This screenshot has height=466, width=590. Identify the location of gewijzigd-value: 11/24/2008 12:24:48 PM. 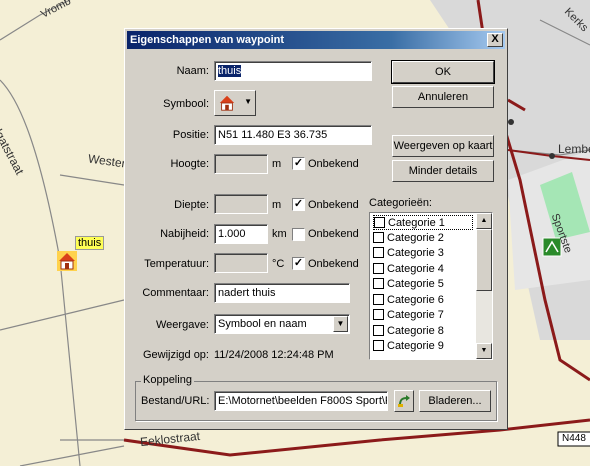
(274, 355).